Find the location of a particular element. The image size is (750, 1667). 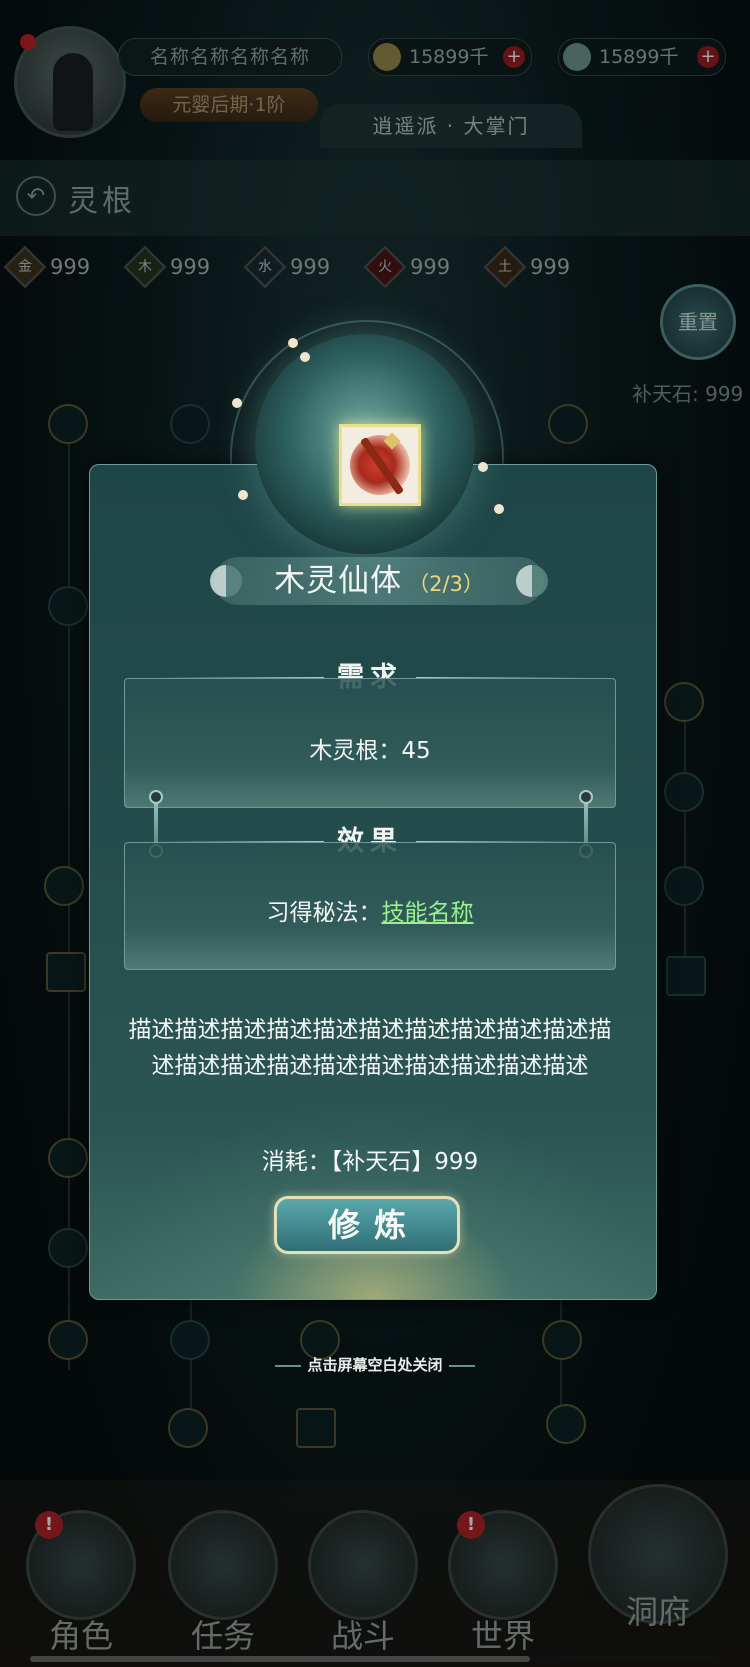

skill-icon-frame is located at coordinates (380, 465).